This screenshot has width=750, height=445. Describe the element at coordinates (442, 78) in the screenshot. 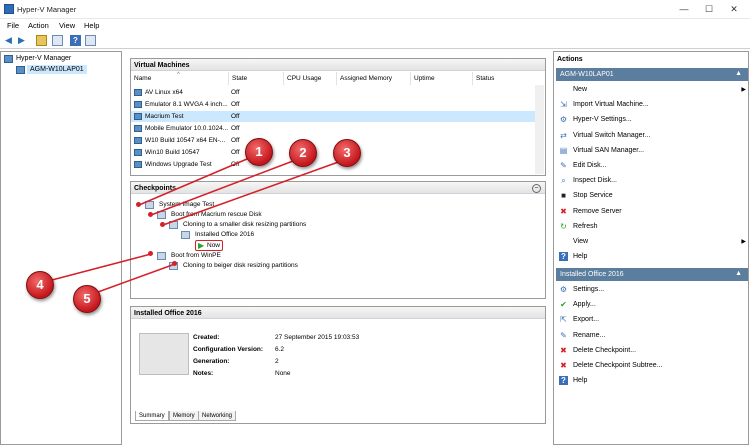

I see `col-uptime: Uptime` at that location.